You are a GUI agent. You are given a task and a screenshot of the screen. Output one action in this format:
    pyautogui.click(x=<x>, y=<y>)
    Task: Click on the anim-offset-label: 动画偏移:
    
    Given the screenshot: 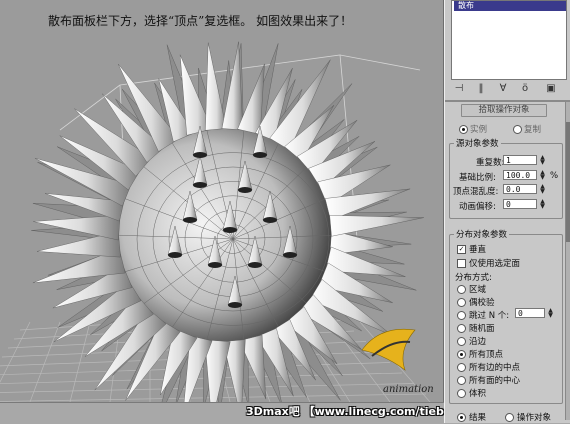 What is the action you would take?
    pyautogui.click(x=477, y=207)
    